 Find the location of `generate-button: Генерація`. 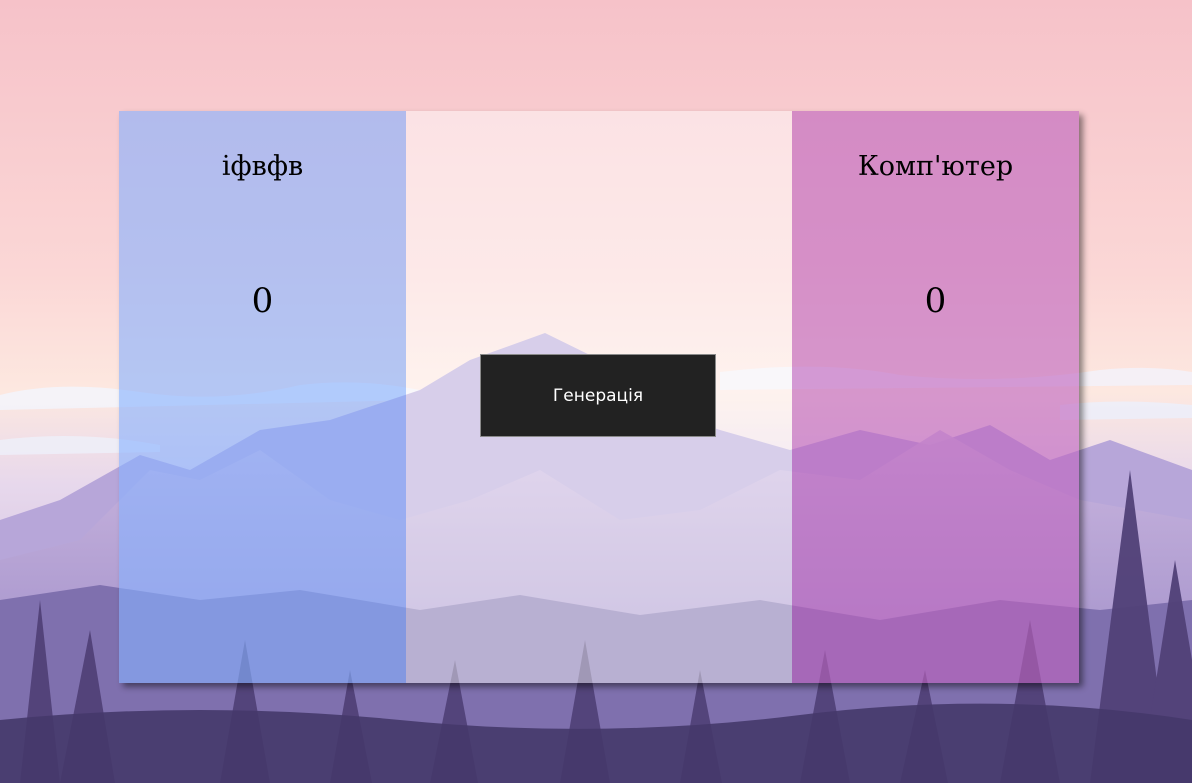

generate-button: Генерація is located at coordinates (598, 395).